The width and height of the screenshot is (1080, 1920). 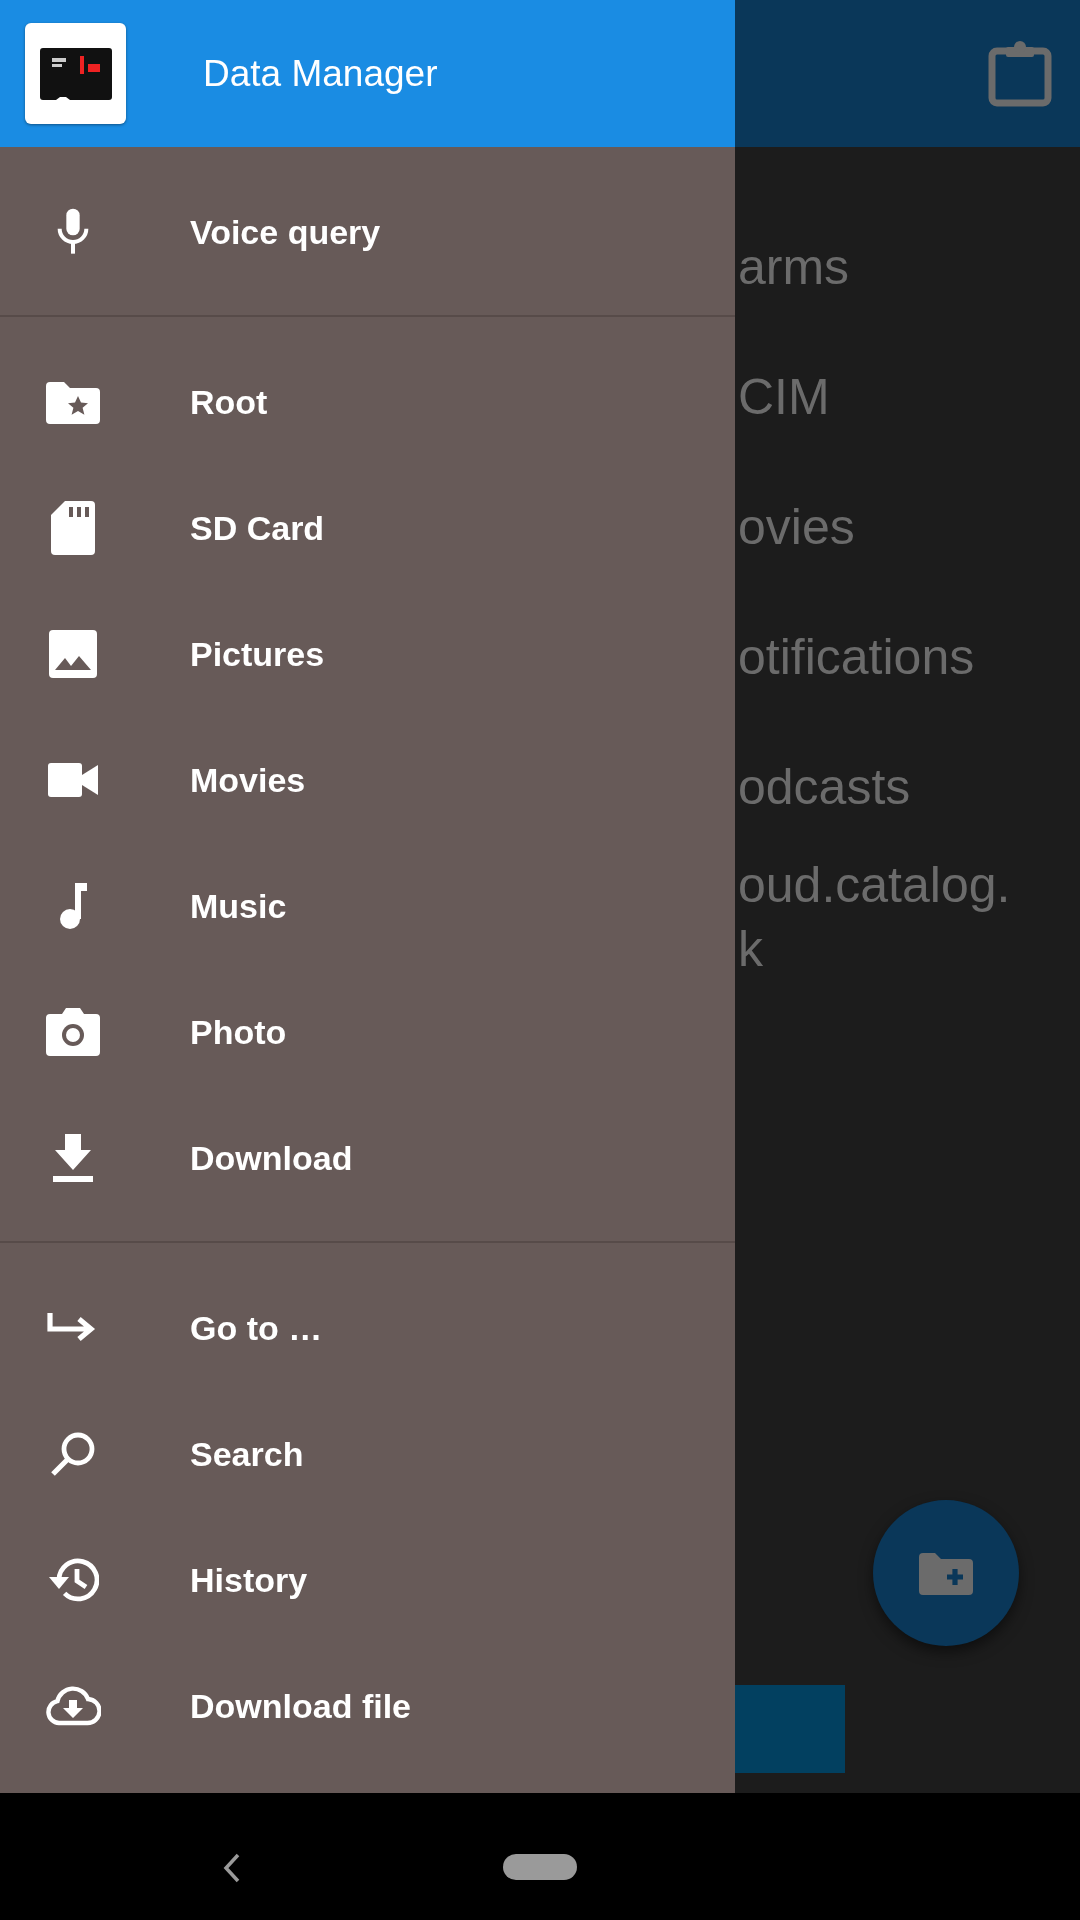 What do you see at coordinates (73, 1454) in the screenshot?
I see `search-icon` at bounding box center [73, 1454].